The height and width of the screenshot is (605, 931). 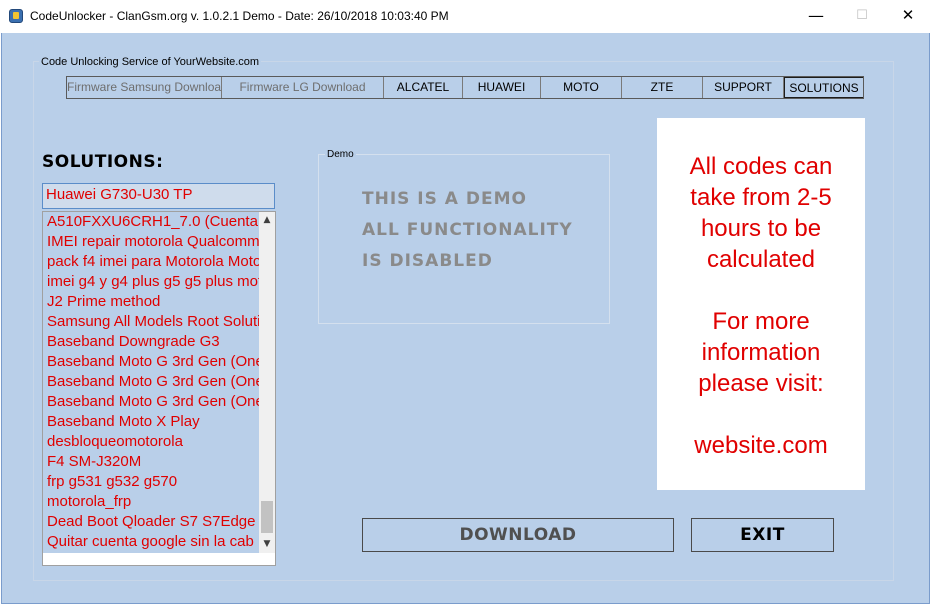 I want to click on demo-line-2: ALL FUNCTIONALITY, so click(x=467, y=230).